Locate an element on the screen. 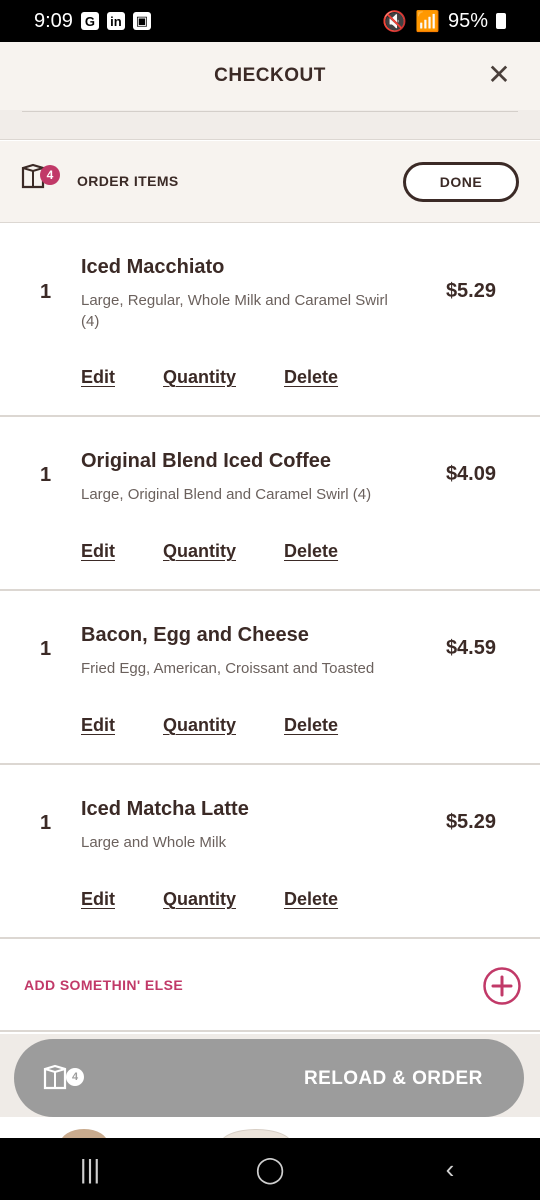  add-something-label: ADD SOMETHIN' ELSE is located at coordinates (103, 985).